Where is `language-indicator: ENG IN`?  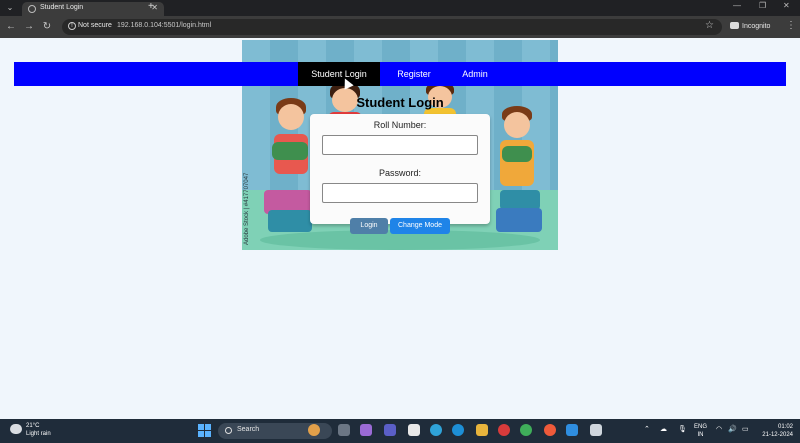
language-indicator: ENG IN is located at coordinates (700, 431).